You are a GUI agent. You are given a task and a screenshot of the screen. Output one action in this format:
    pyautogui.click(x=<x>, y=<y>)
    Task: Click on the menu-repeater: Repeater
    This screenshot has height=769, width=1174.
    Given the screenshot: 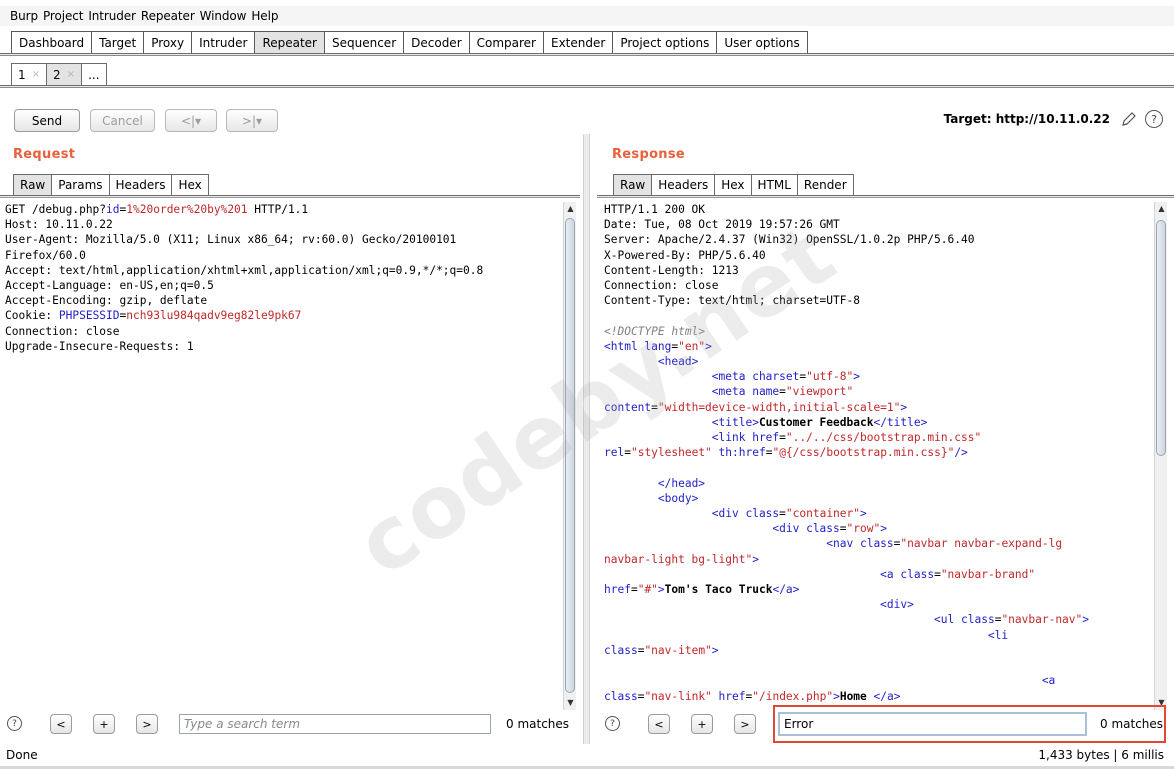 What is the action you would take?
    pyautogui.click(x=168, y=16)
    